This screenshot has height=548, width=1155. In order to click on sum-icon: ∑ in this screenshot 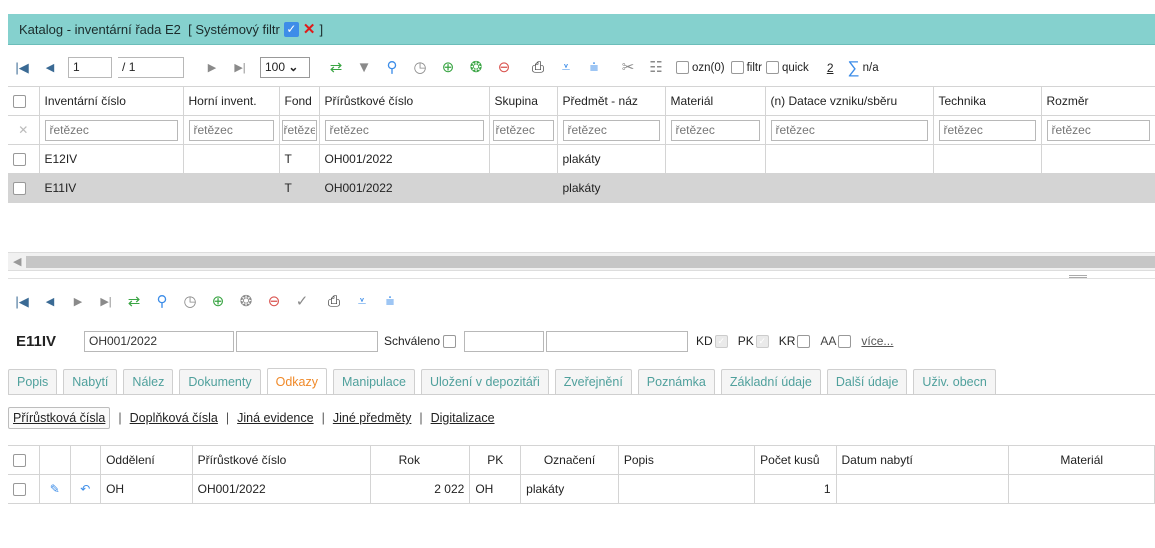, I will do `click(854, 68)`.